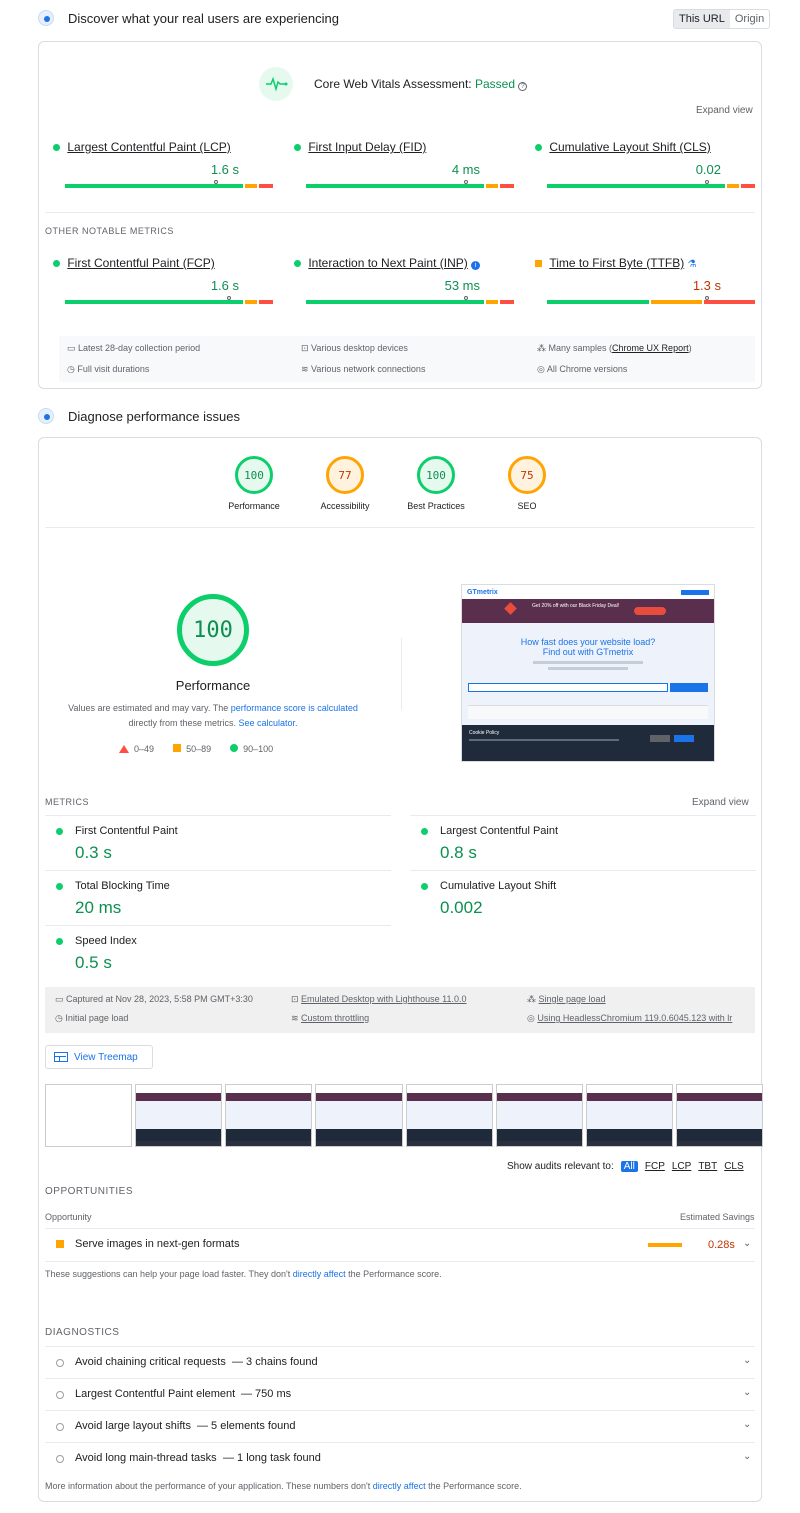 This screenshot has width=800, height=1513. Describe the element at coordinates (254, 483) in the screenshot. I see `category-gauge-performance: 100 Performance` at that location.